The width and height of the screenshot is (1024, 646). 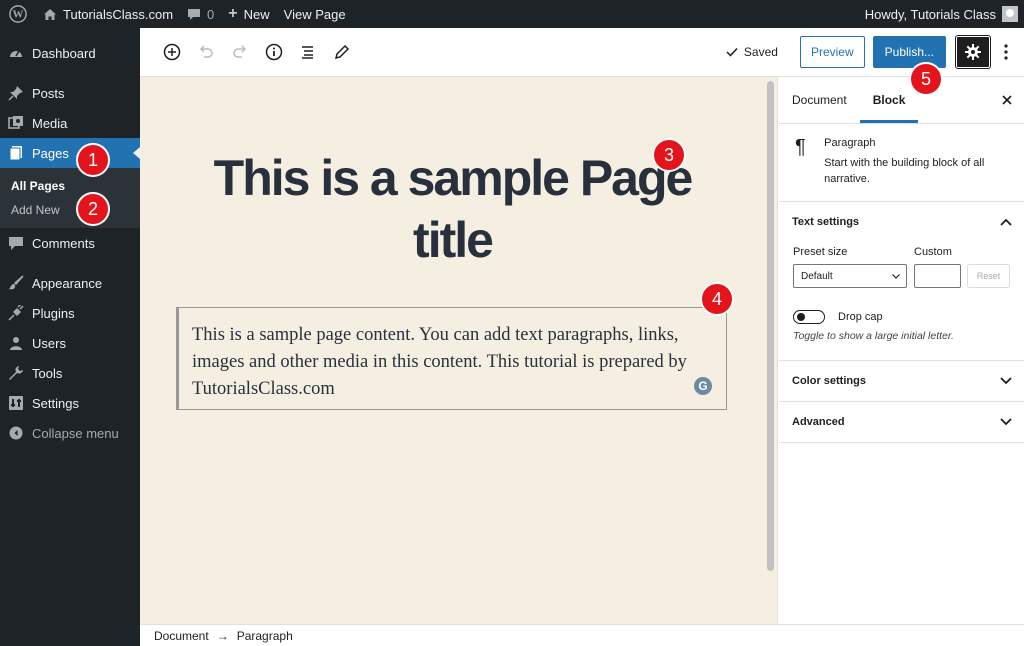 What do you see at coordinates (760, 52) in the screenshot?
I see `saved-label: Saved` at bounding box center [760, 52].